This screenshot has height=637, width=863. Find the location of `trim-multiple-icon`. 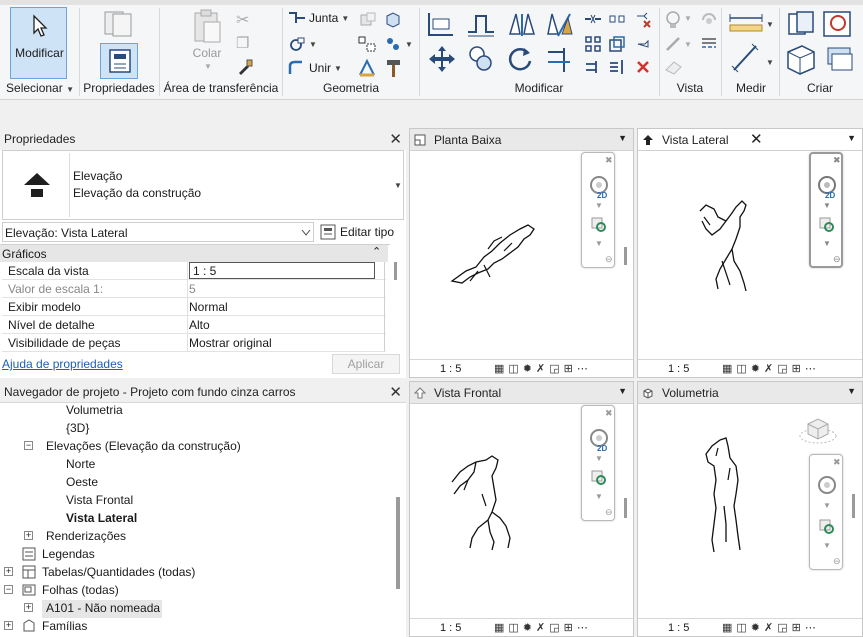

trim-multiple-icon is located at coordinates (617, 67).